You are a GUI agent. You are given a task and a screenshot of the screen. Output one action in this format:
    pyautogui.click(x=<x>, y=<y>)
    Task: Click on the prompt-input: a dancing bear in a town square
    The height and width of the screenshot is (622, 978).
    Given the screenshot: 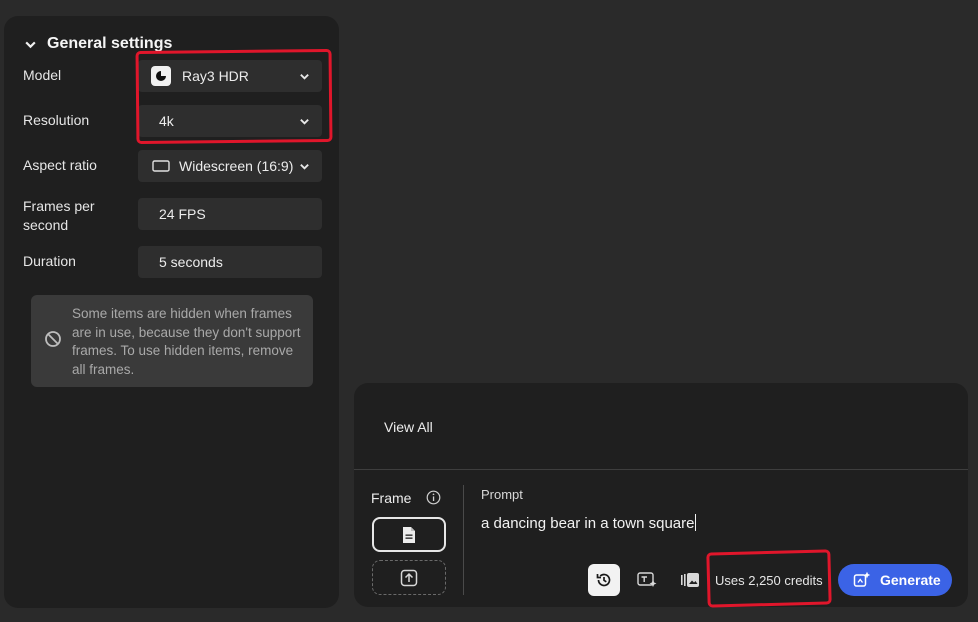 What is the action you would take?
    pyautogui.click(x=588, y=523)
    